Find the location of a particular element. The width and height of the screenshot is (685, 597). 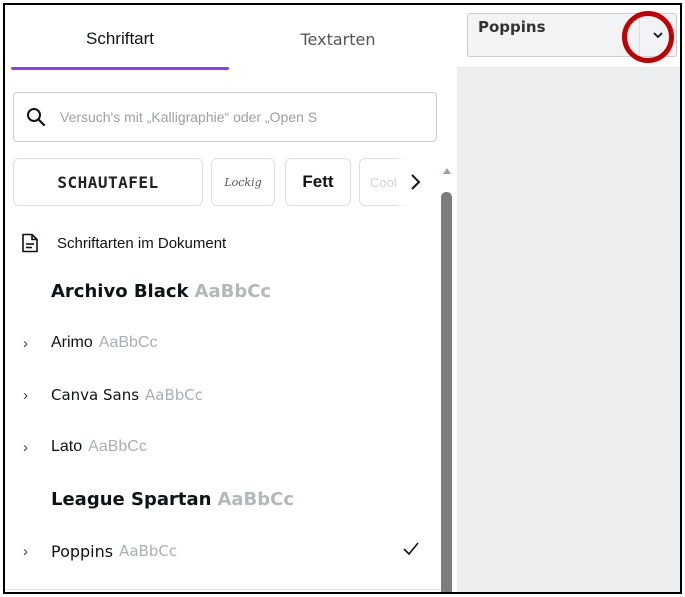

document-icon is located at coordinates (30, 243).